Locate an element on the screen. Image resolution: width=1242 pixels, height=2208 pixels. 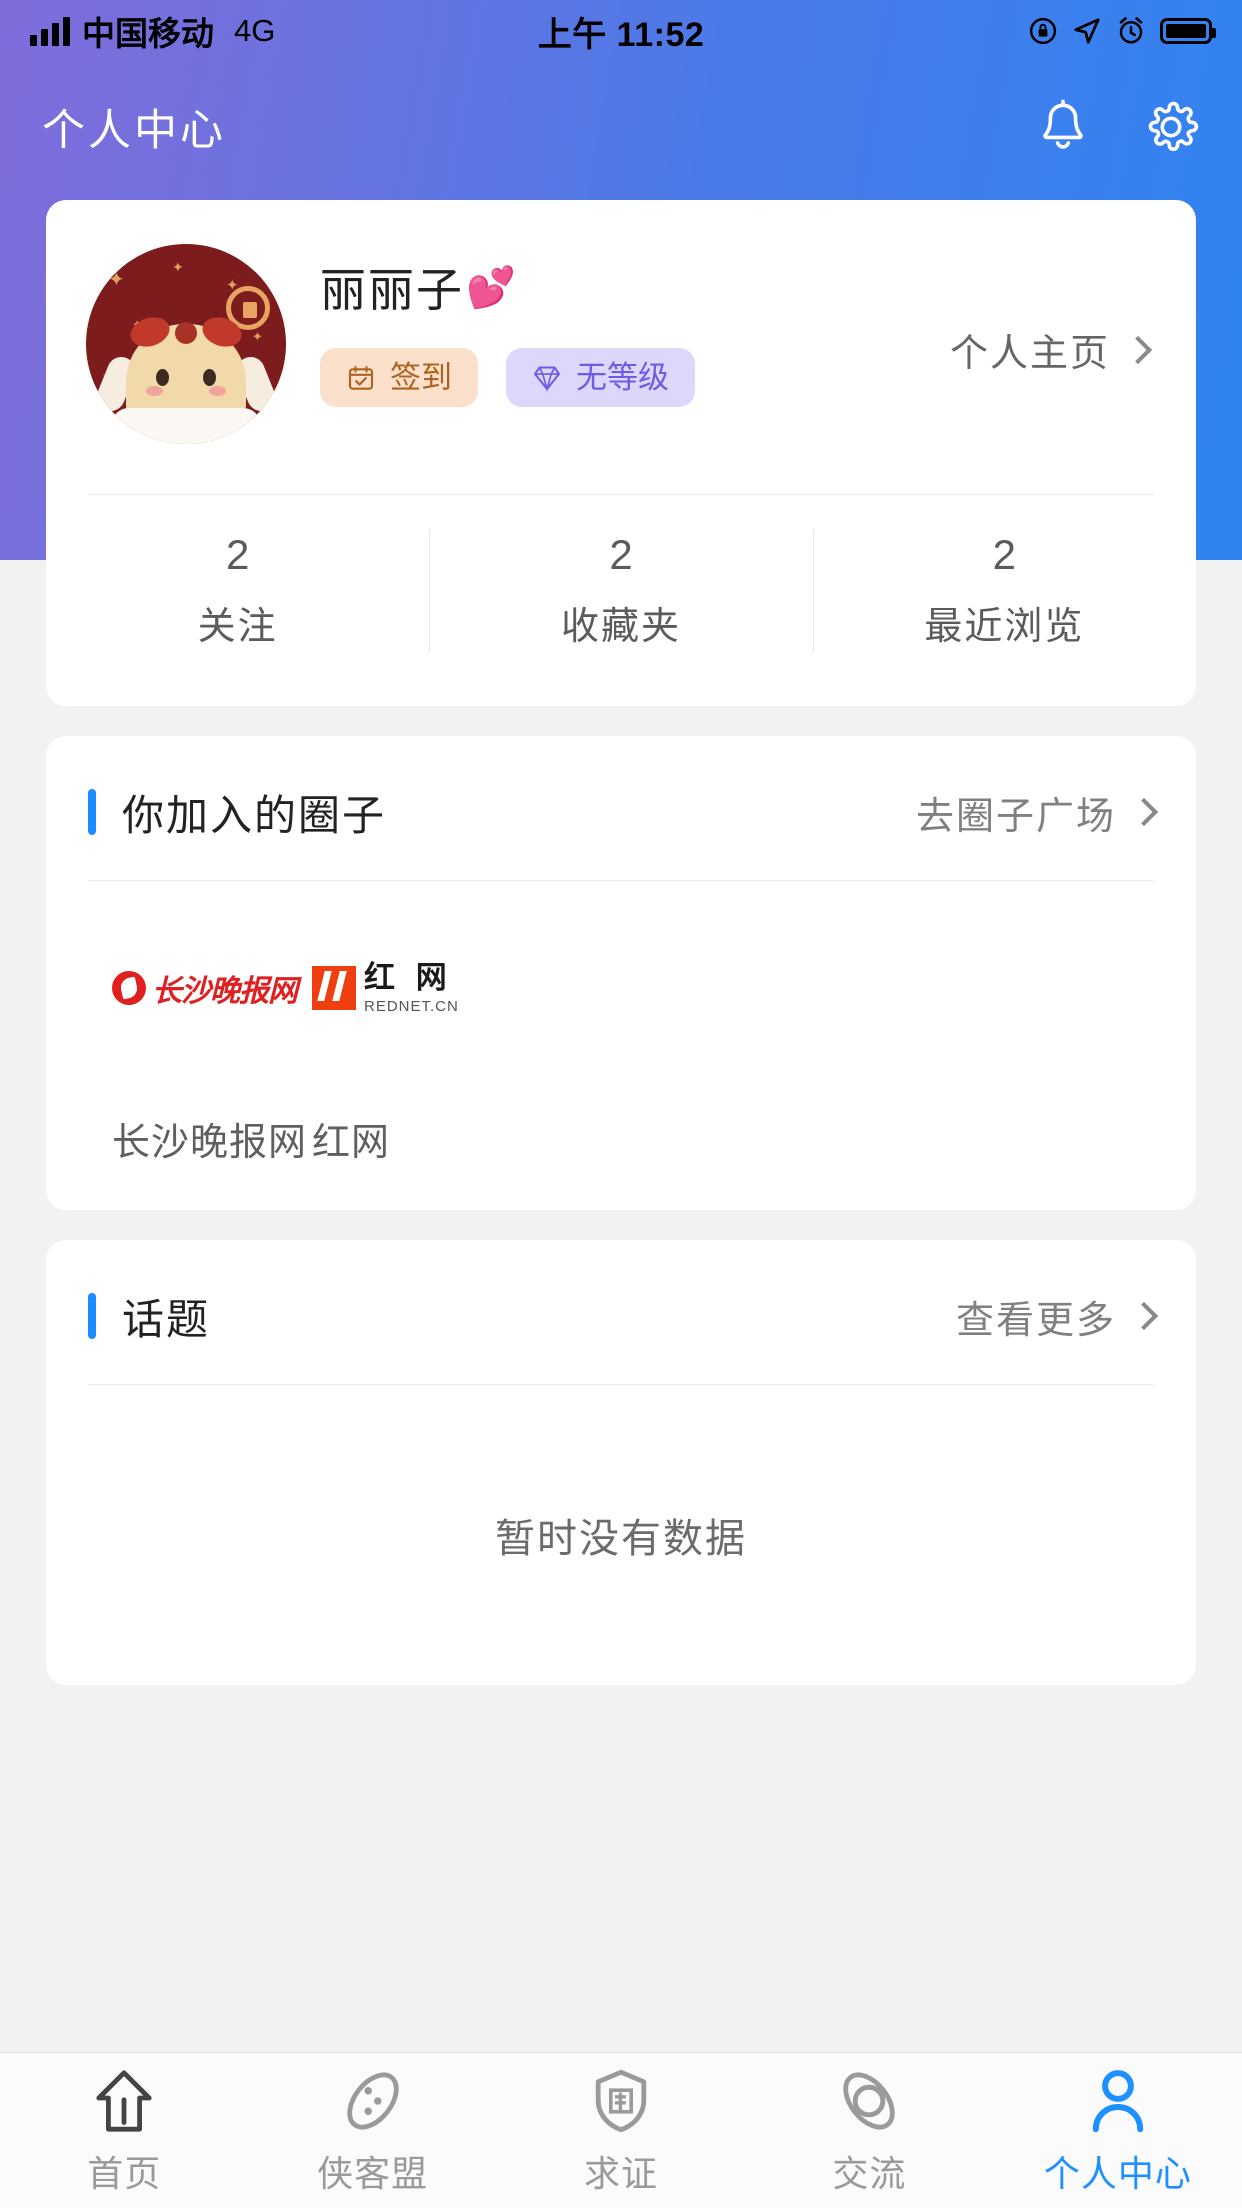
circle-name: 红网 is located at coordinates (351, 1143).